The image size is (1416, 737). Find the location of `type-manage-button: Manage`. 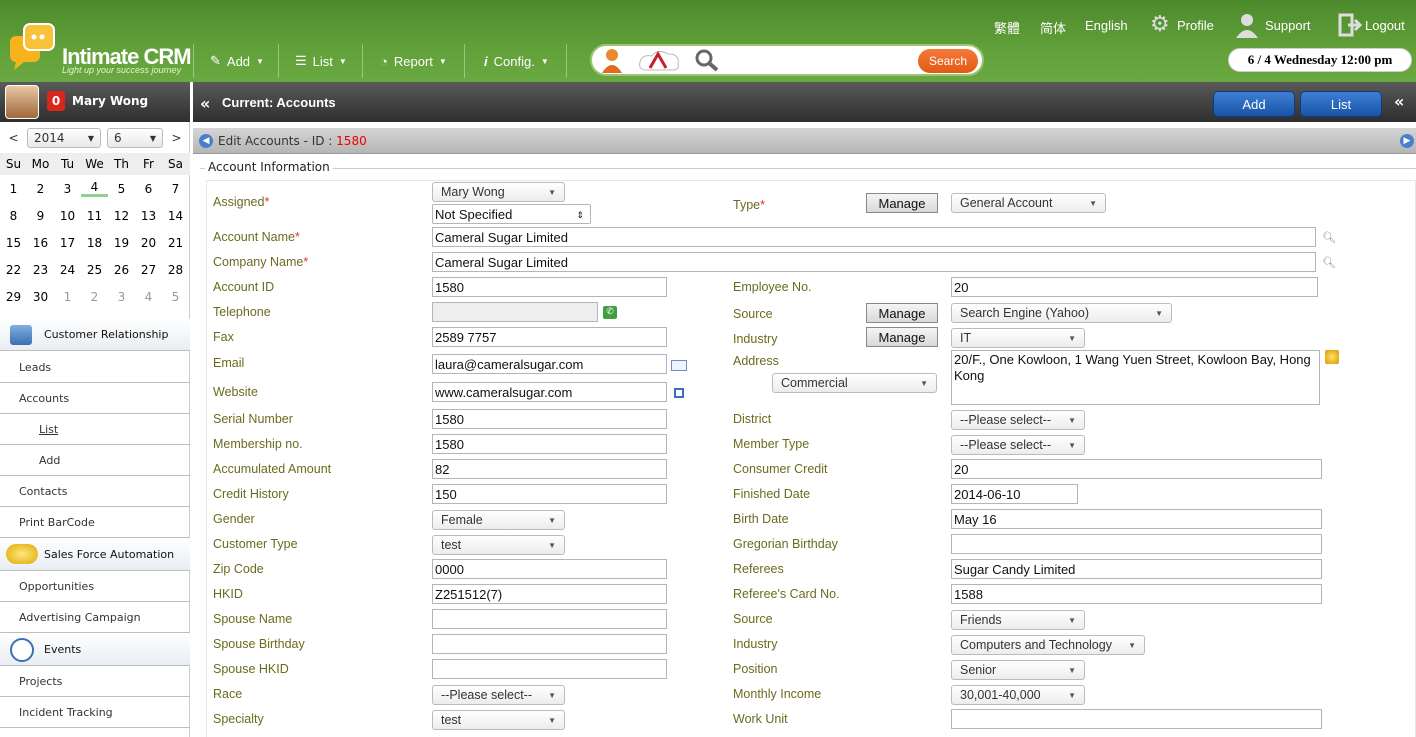

type-manage-button: Manage is located at coordinates (902, 203).